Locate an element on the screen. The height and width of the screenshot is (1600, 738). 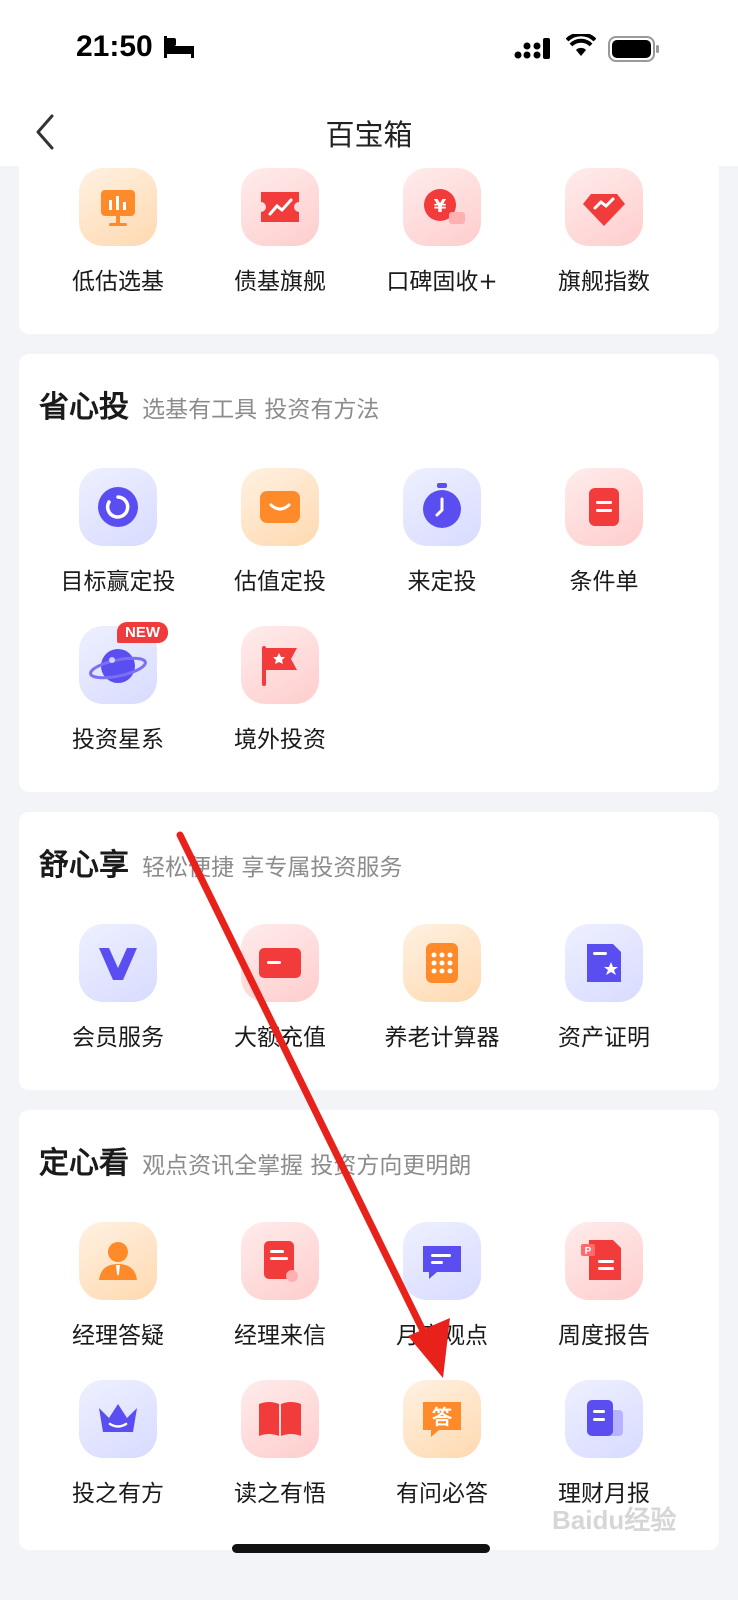
section-subtitle: 轻松便捷 享专属投资服务 is located at coordinates (272, 868).